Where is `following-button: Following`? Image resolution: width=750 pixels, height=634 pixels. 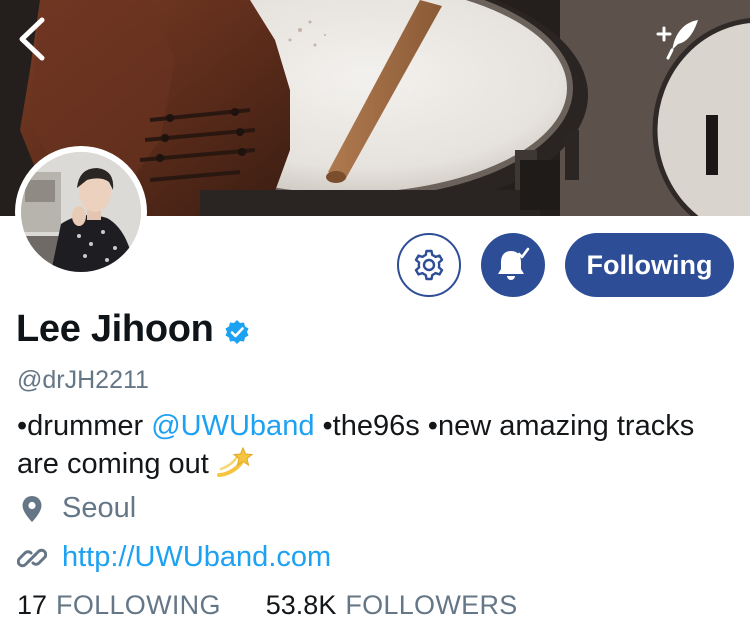 following-button: Following is located at coordinates (649, 265).